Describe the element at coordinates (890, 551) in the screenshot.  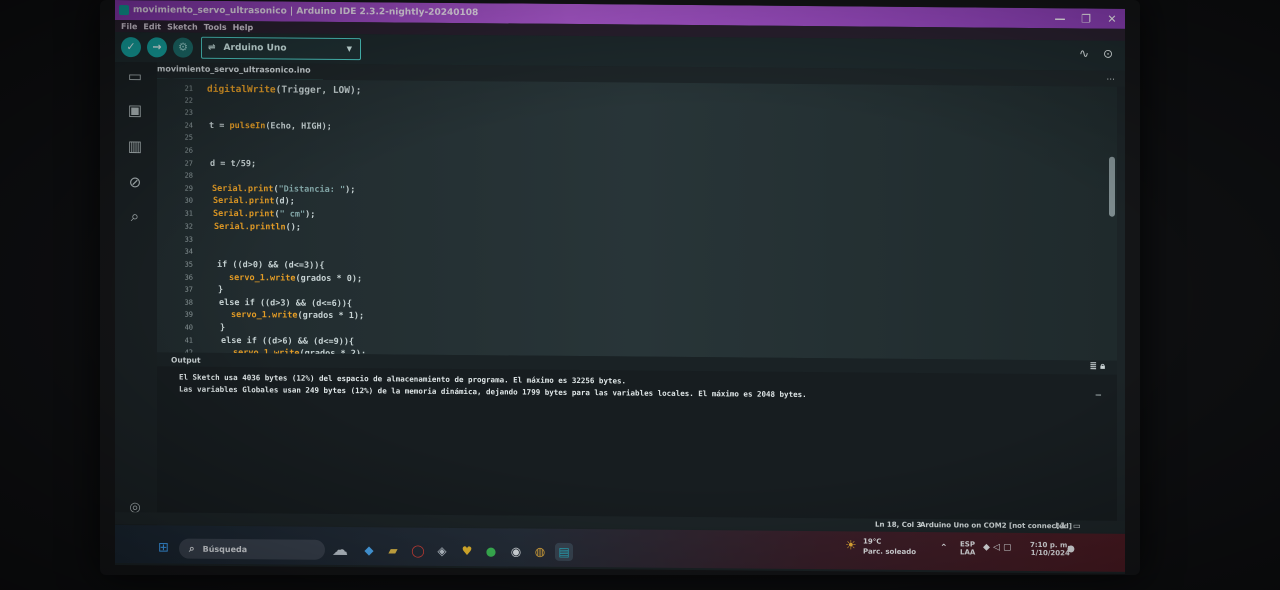
I see `weather-desc: Parc. soleado` at that location.